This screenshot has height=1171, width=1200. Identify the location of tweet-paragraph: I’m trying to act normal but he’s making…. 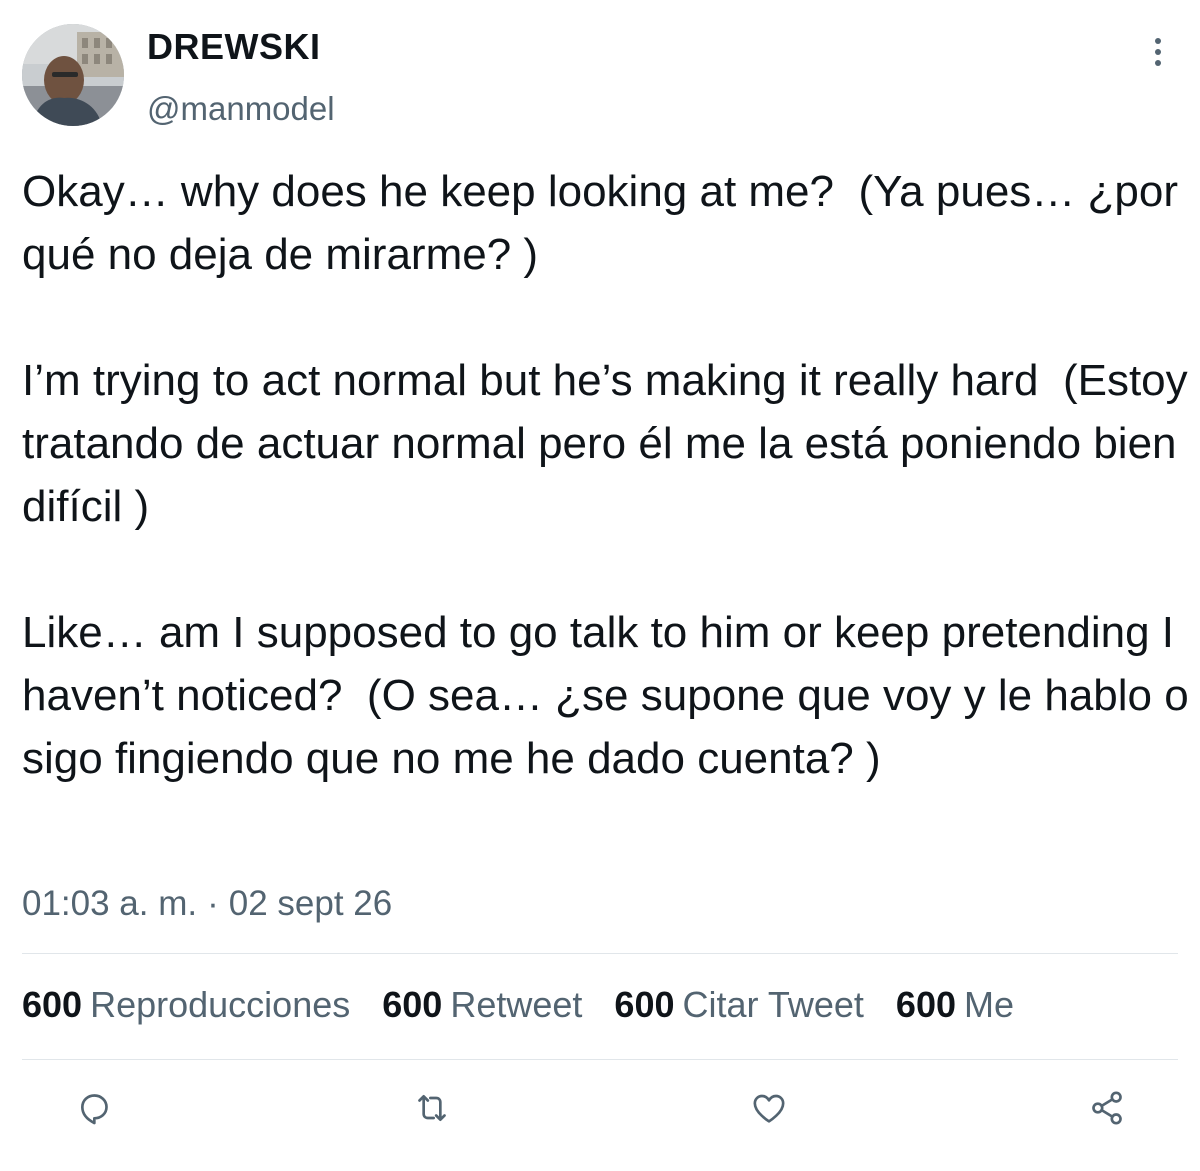
(611, 443).